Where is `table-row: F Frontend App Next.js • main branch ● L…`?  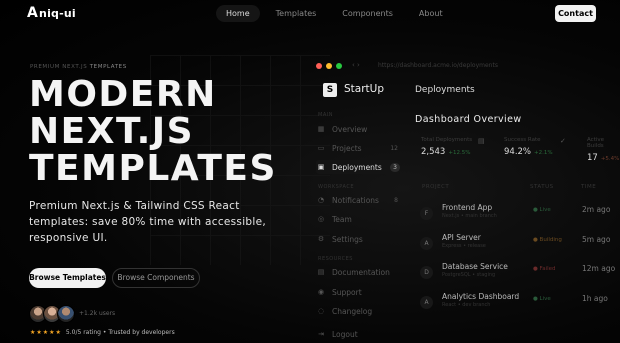 table-row: F Frontend App Next.js • main branch ● L… is located at coordinates (520, 214).